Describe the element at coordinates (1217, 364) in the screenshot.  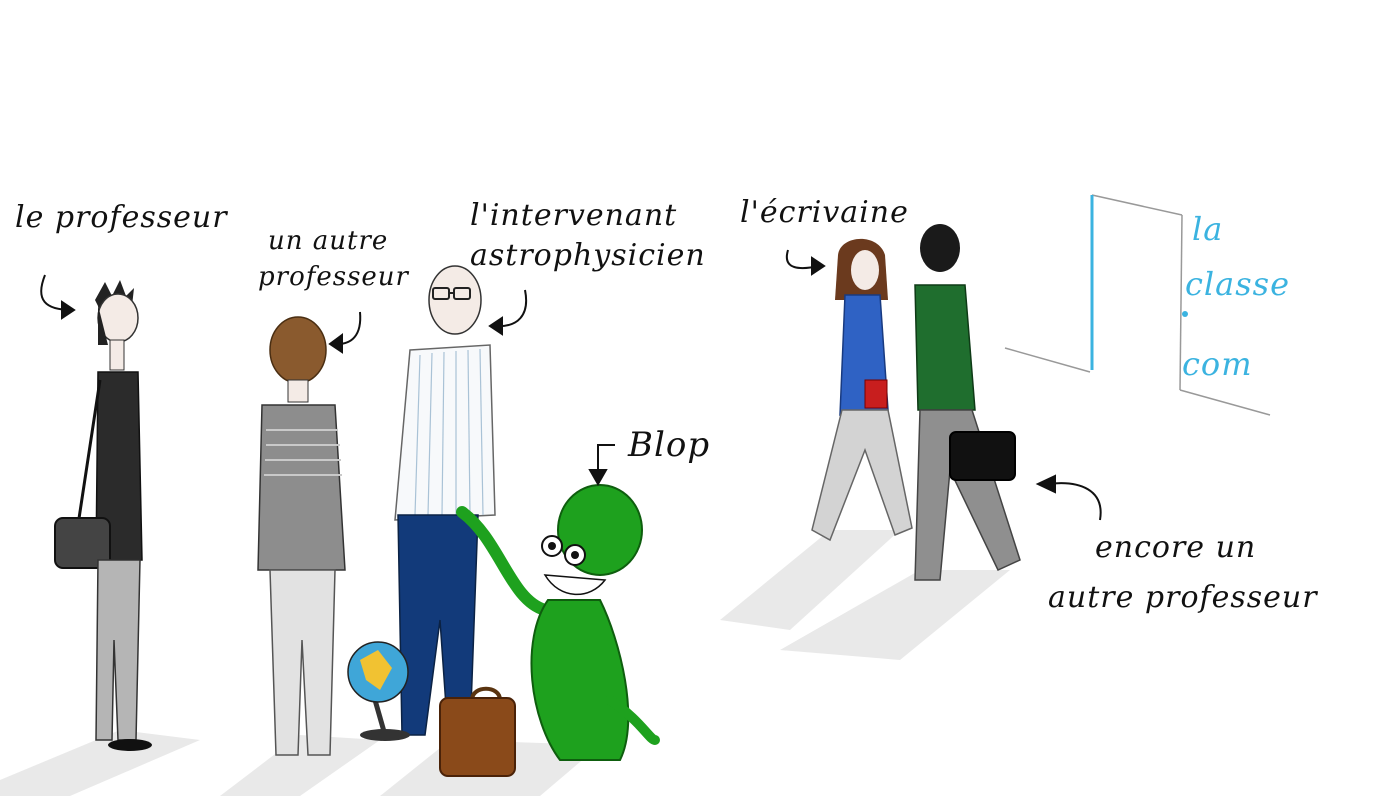
I see `door-sign-line3: com` at that location.